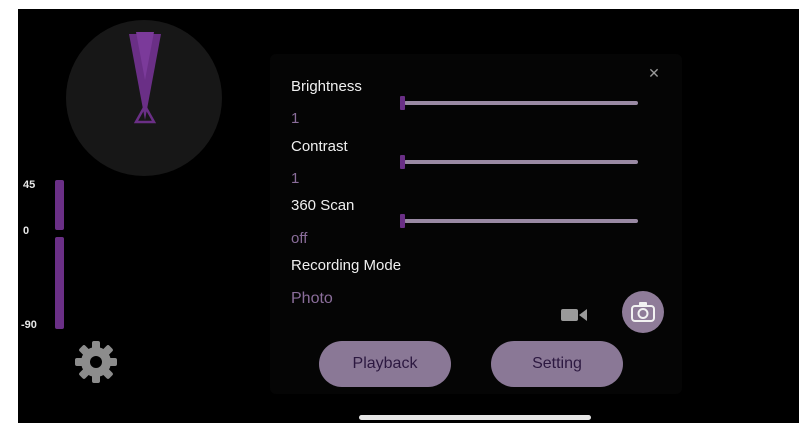 This screenshot has height=423, width=803. I want to click on tilt-label-top: 45, so click(29, 185).